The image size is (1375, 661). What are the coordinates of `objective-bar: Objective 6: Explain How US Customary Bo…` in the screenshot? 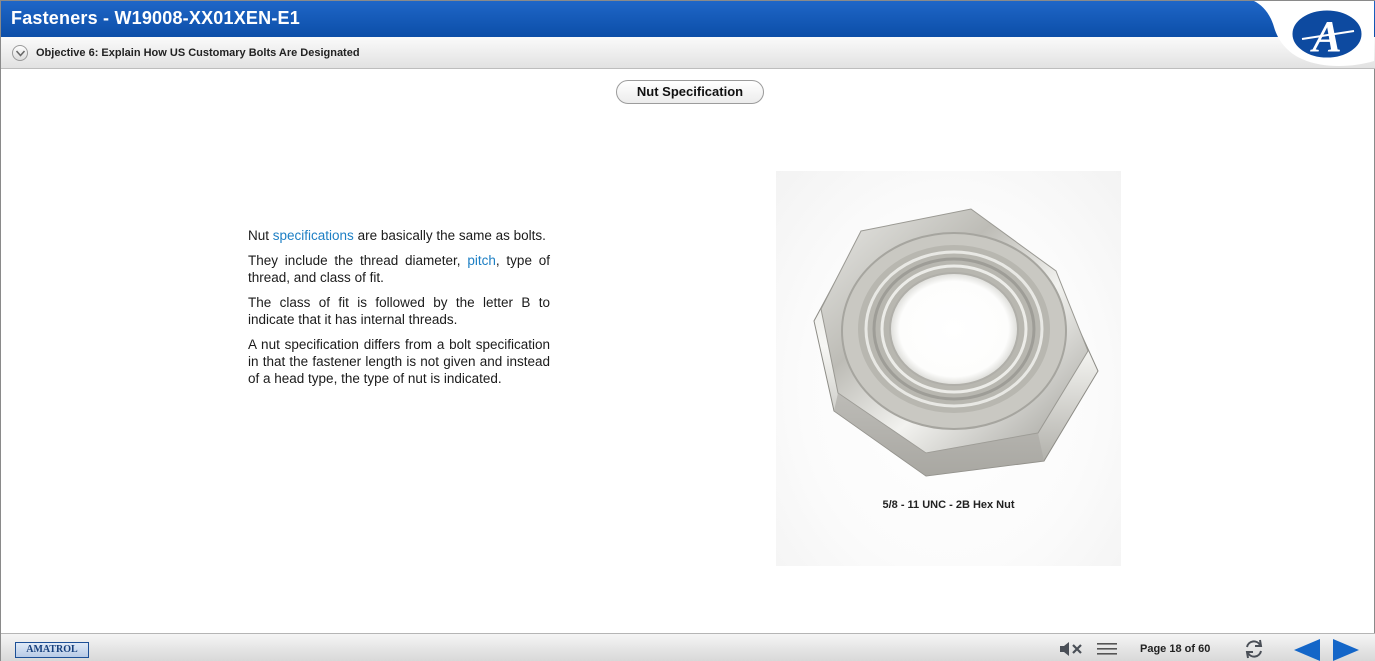 It's located at (688, 53).